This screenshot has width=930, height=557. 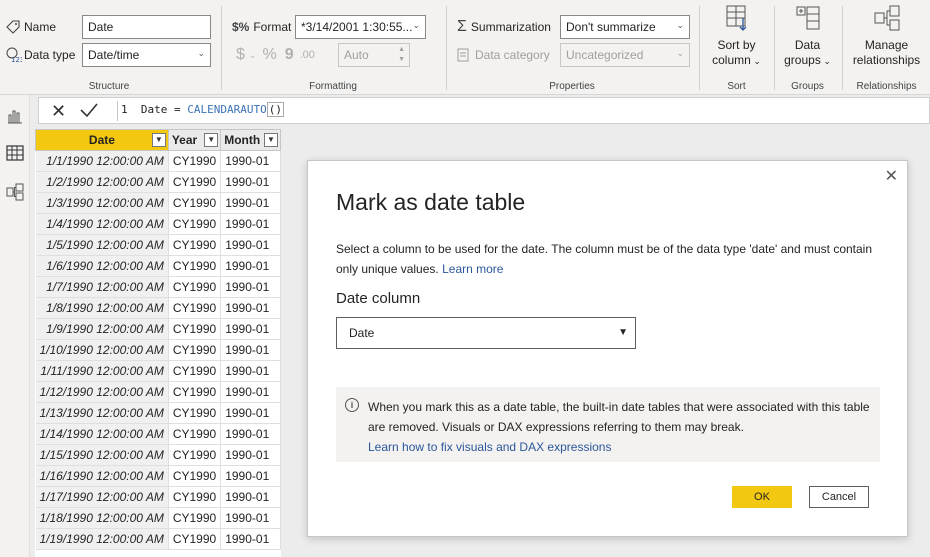 I want to click on formula-bar: ✕ 1 Date = CALENDARAUTO(), so click(x=484, y=110).